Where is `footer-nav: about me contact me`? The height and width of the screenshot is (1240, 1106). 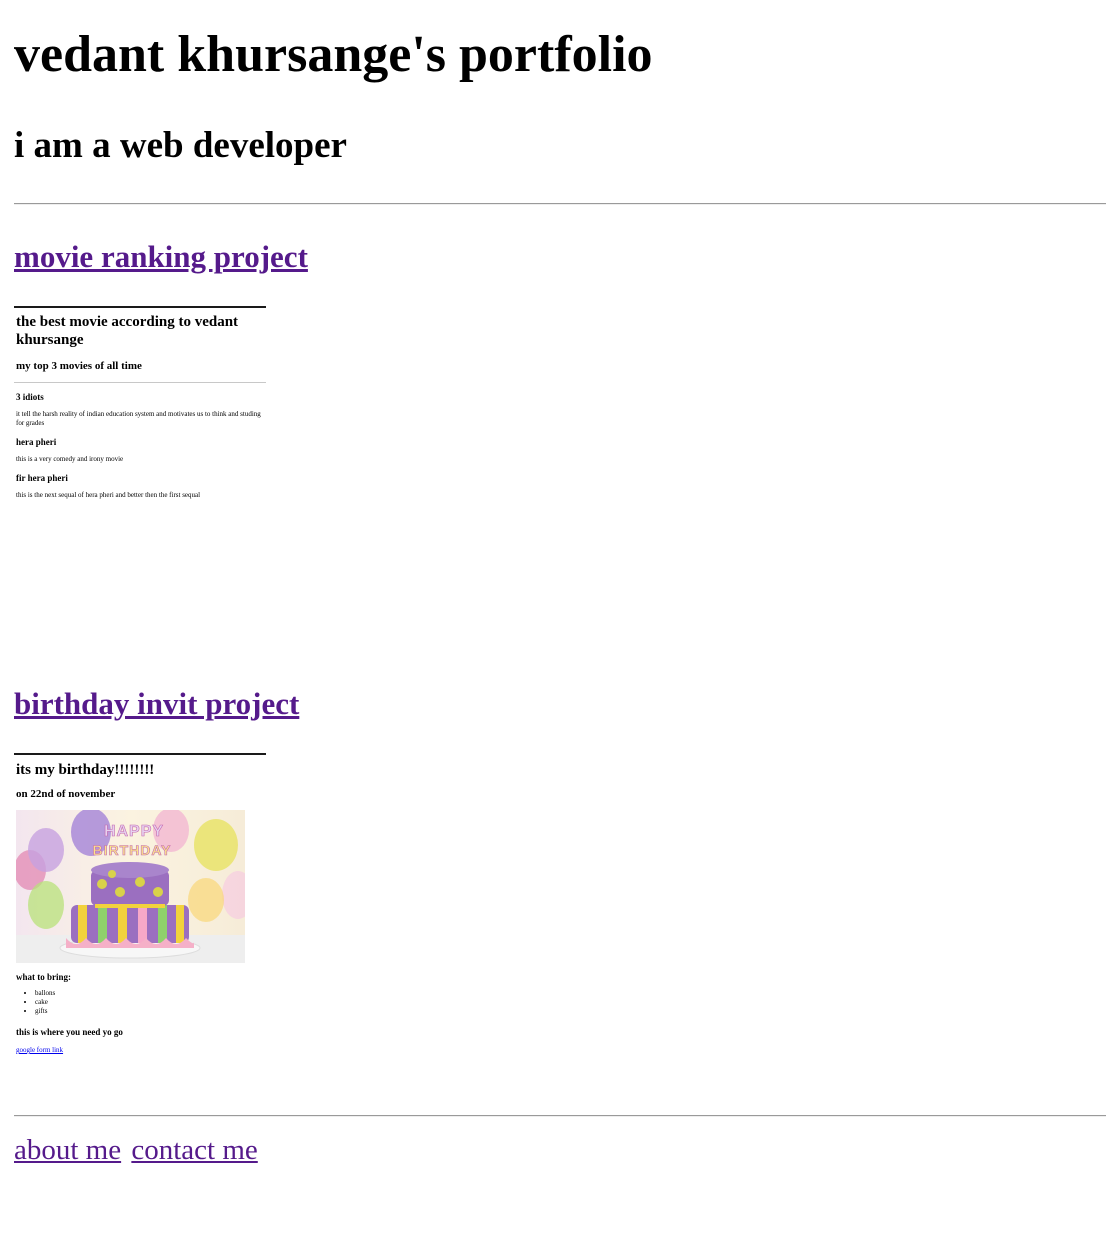 footer-nav: about me contact me is located at coordinates (137, 1150).